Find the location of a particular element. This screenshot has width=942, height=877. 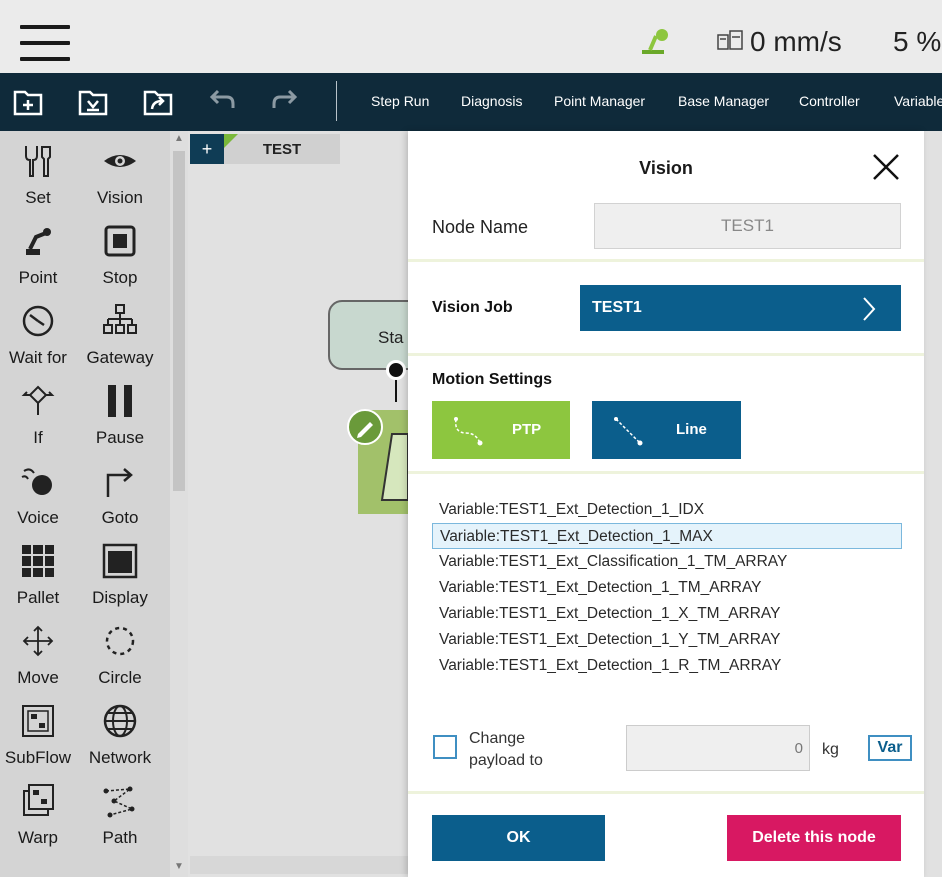

vision-job-label: Vision Job is located at coordinates (472, 307).